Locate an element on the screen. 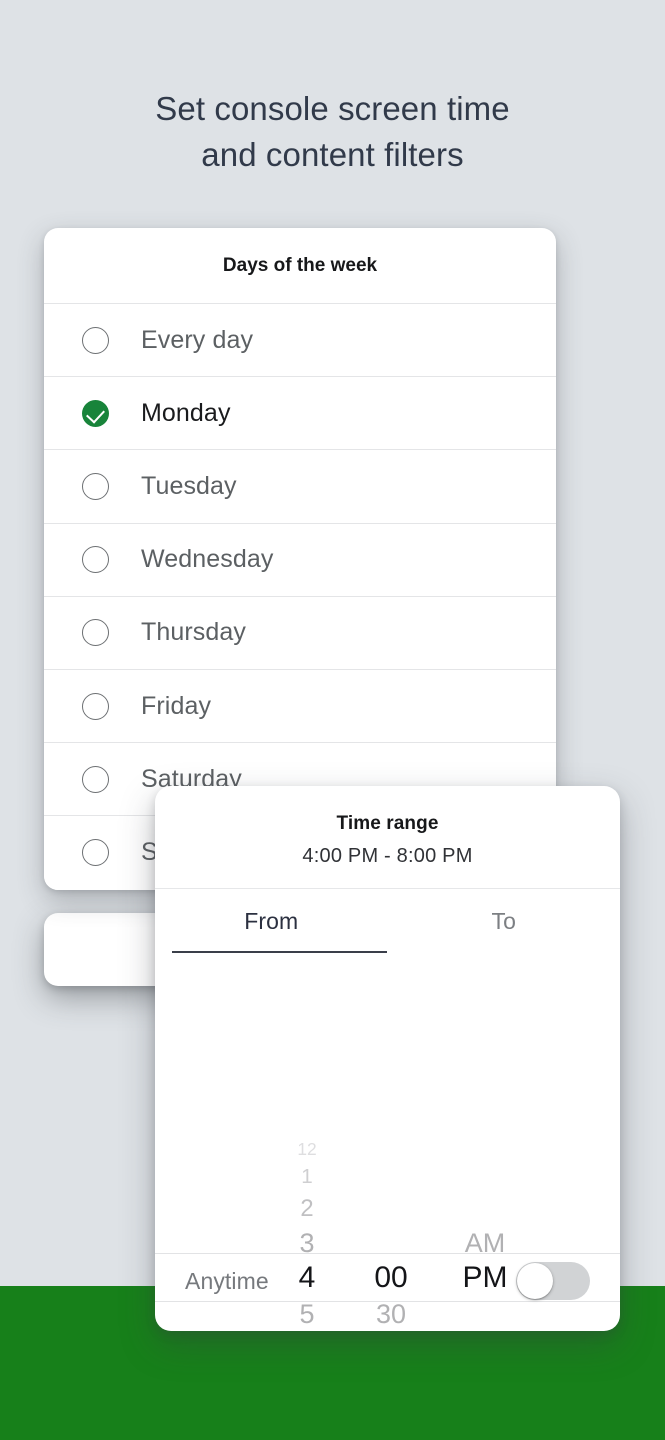 The width and height of the screenshot is (665, 1440). anytime-toggle is located at coordinates (553, 1281).